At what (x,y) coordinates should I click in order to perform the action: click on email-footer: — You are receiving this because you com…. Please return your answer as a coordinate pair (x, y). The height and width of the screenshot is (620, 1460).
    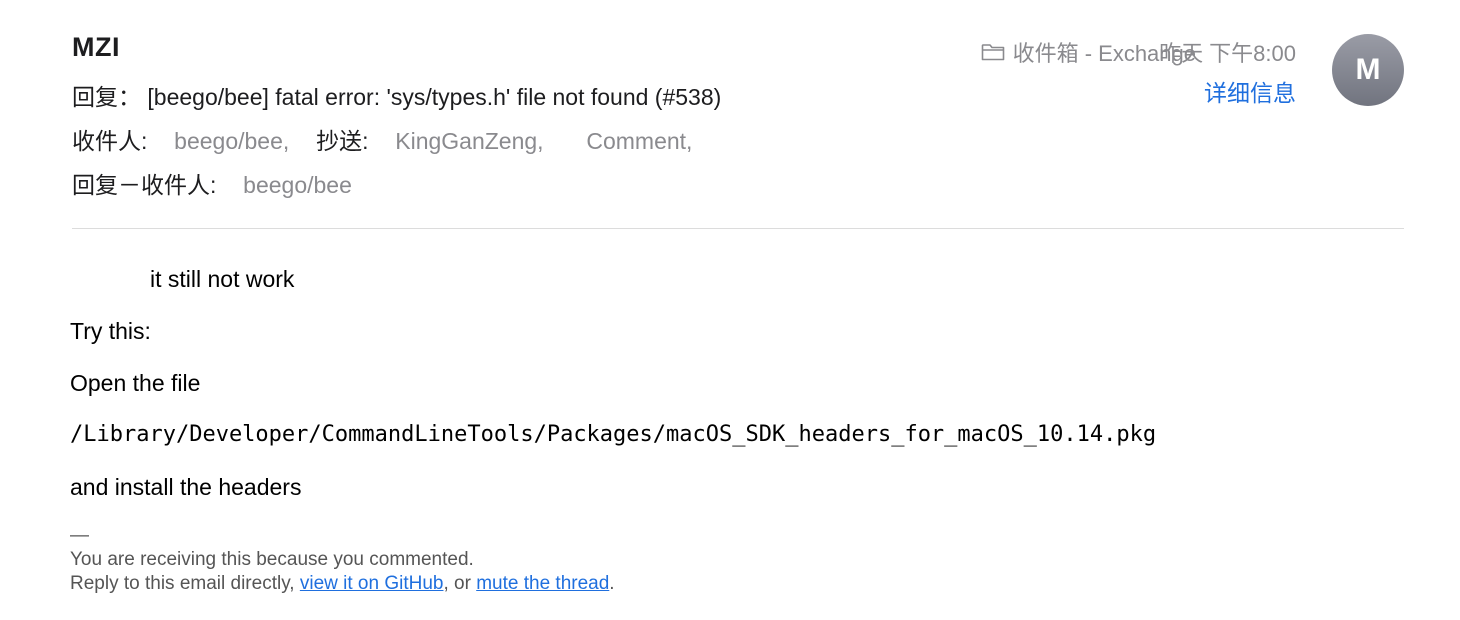
    Looking at the image, I should click on (342, 560).